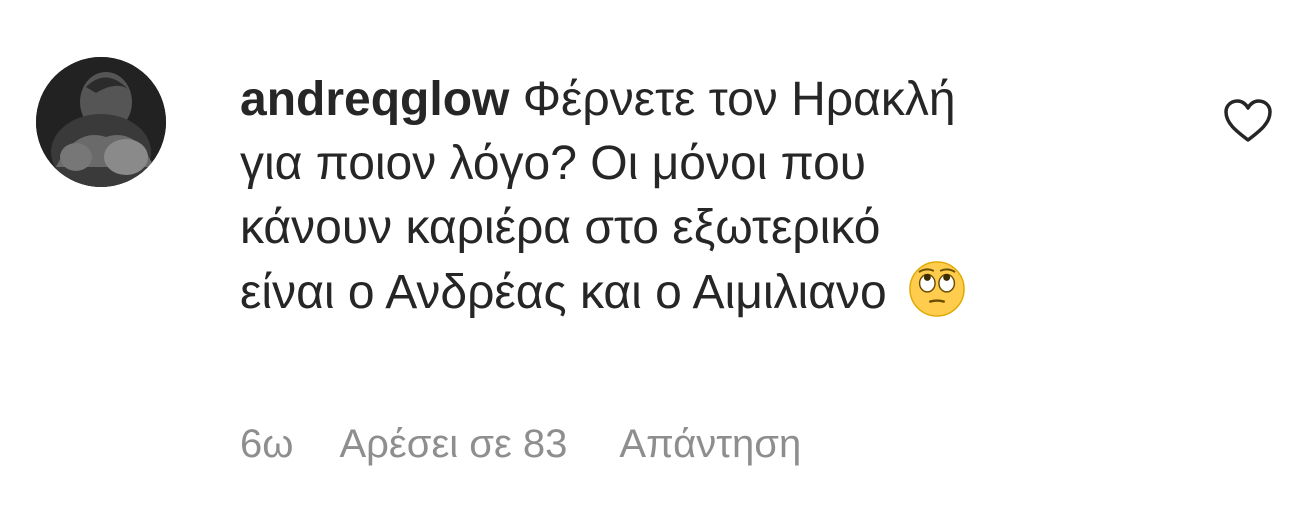 This screenshot has width=1300, height=532. I want to click on avatar, so click(101, 122).